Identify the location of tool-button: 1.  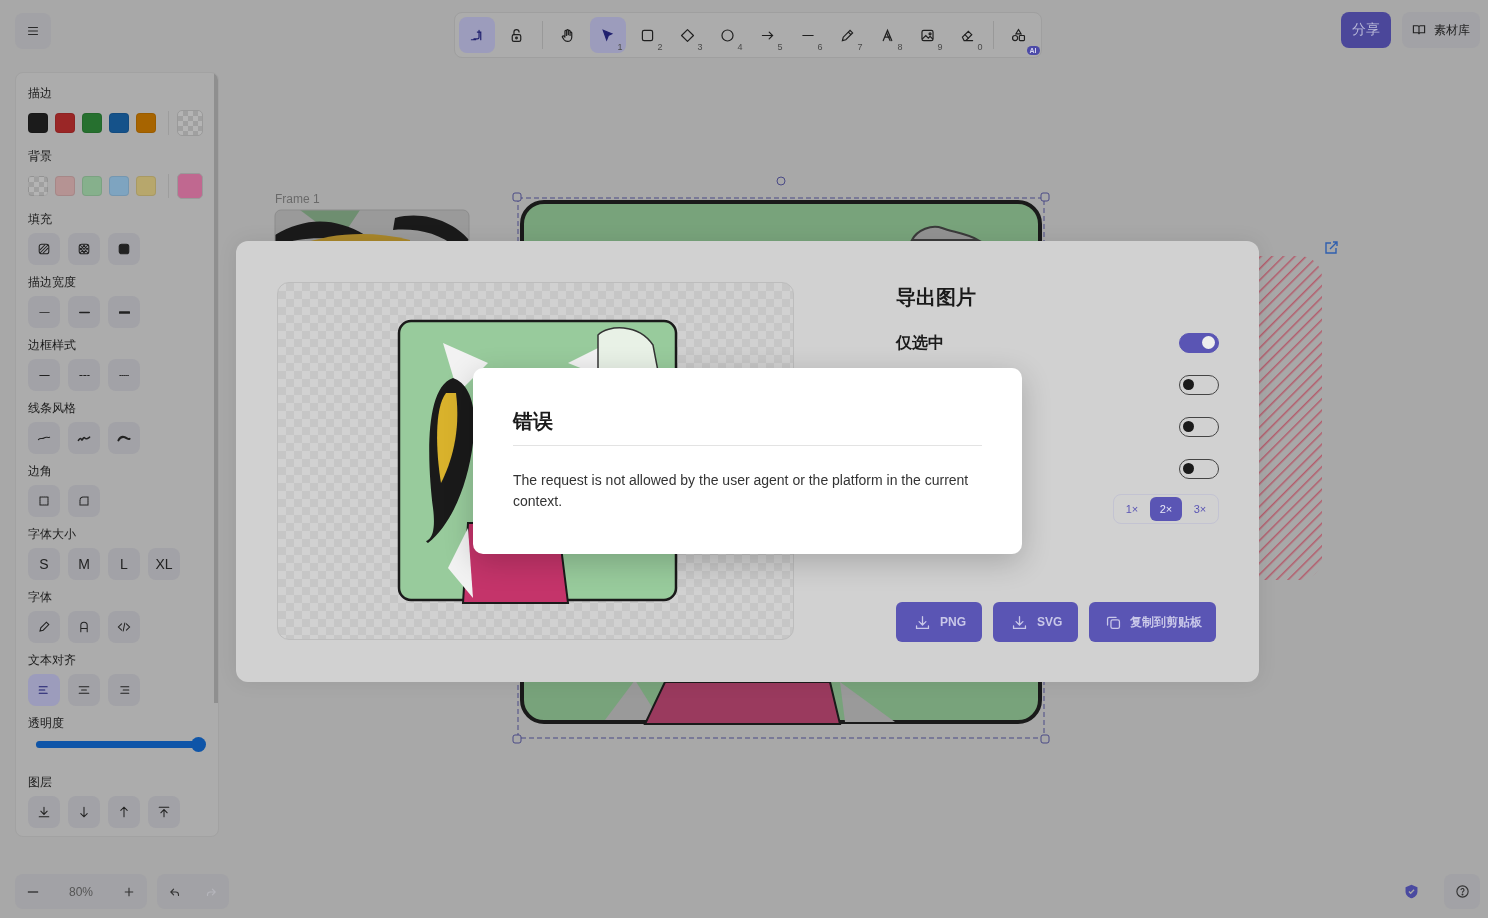
(607, 35).